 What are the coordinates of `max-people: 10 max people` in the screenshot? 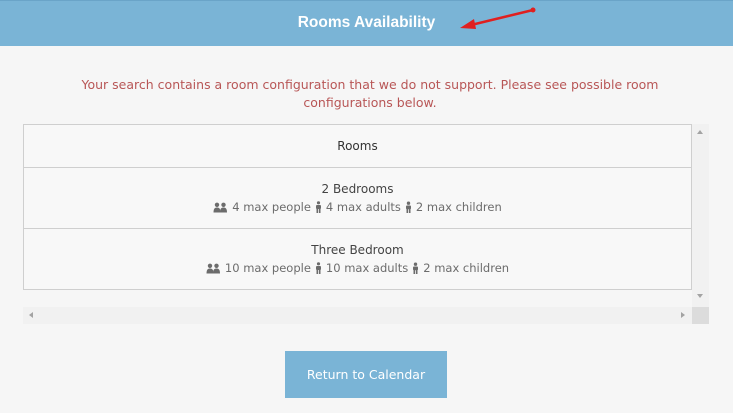 It's located at (267, 268).